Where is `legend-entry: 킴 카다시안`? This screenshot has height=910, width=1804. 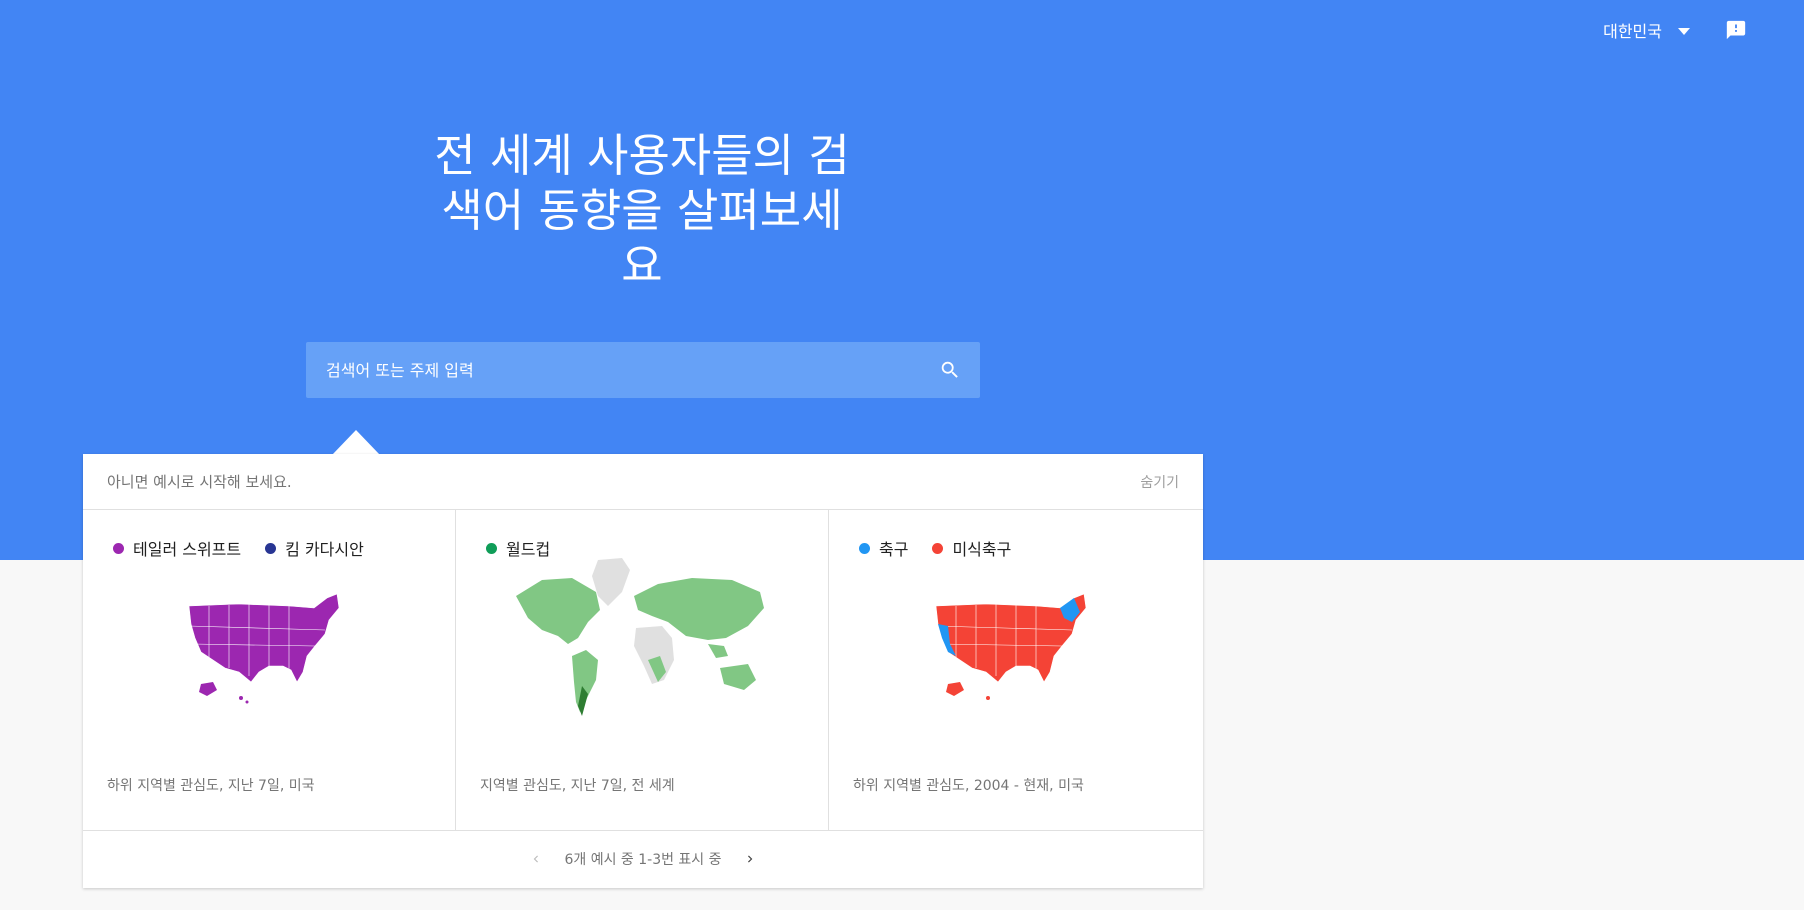 legend-entry: 킴 카다시안 is located at coordinates (314, 548).